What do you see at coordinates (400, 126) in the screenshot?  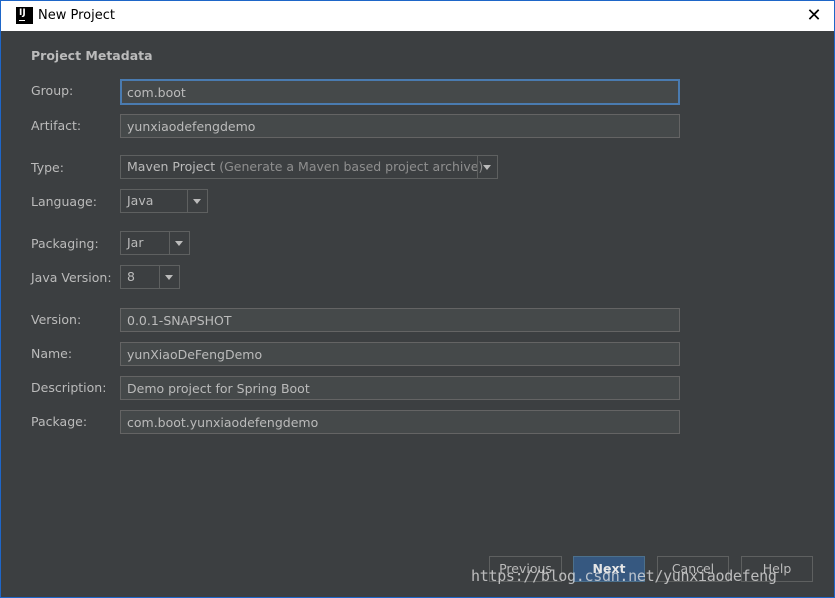 I see `artifact-input` at bounding box center [400, 126].